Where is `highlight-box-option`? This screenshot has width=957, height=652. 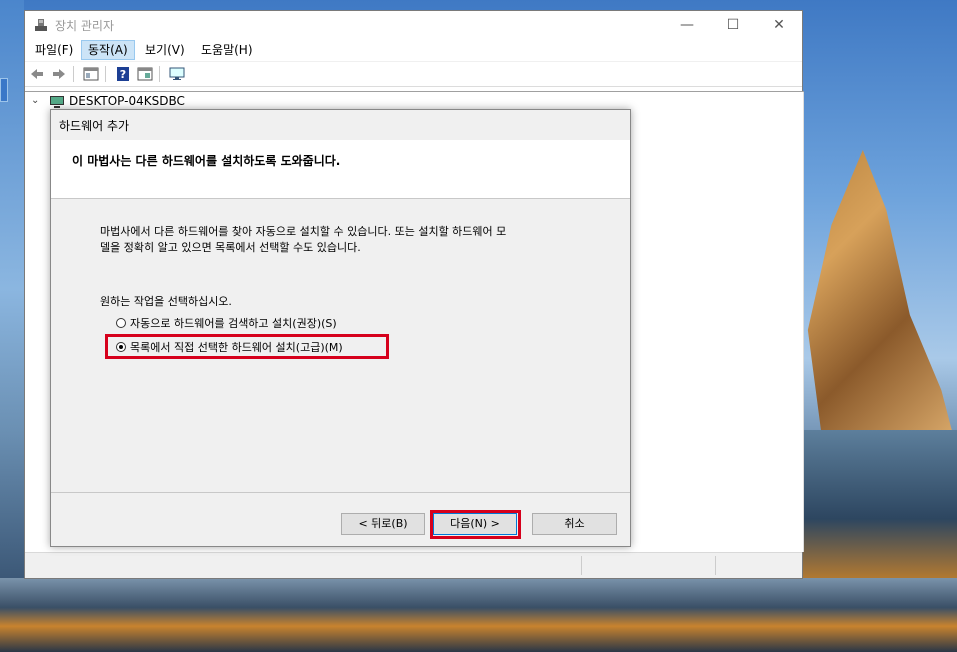 highlight-box-option is located at coordinates (247, 346).